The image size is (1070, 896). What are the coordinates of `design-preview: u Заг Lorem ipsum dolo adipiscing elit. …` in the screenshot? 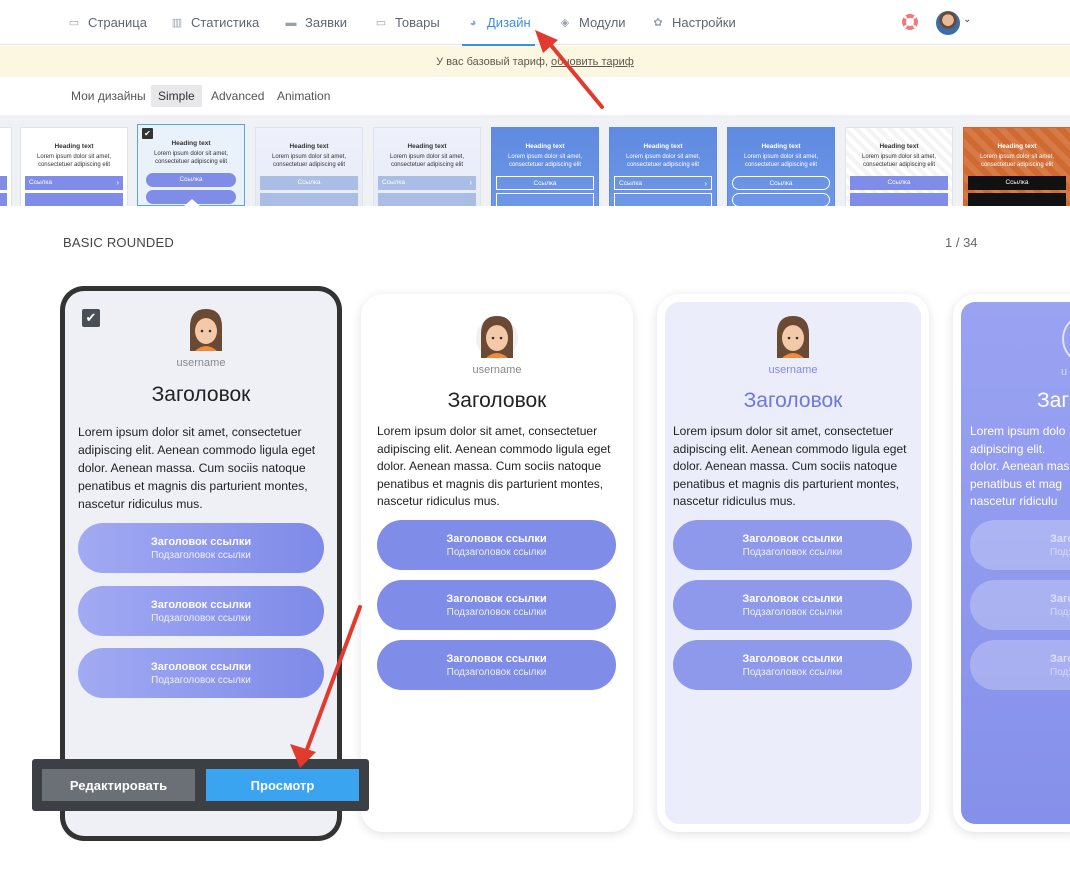 It's located at (1011, 563).